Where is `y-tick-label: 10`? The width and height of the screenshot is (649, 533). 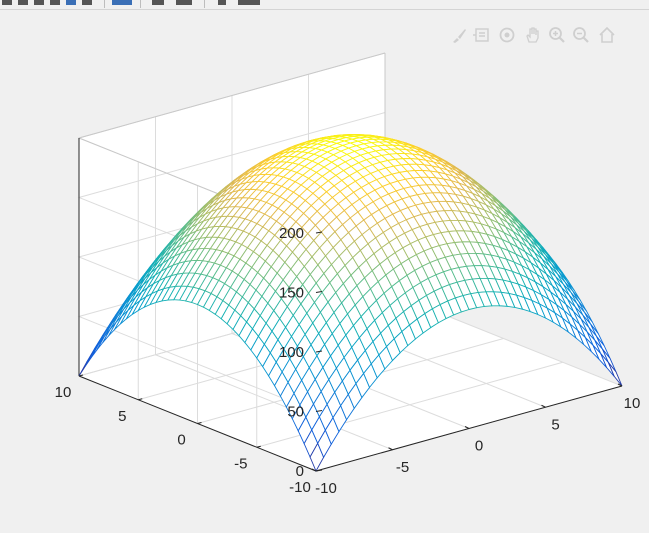
y-tick-label: 10 is located at coordinates (63, 392).